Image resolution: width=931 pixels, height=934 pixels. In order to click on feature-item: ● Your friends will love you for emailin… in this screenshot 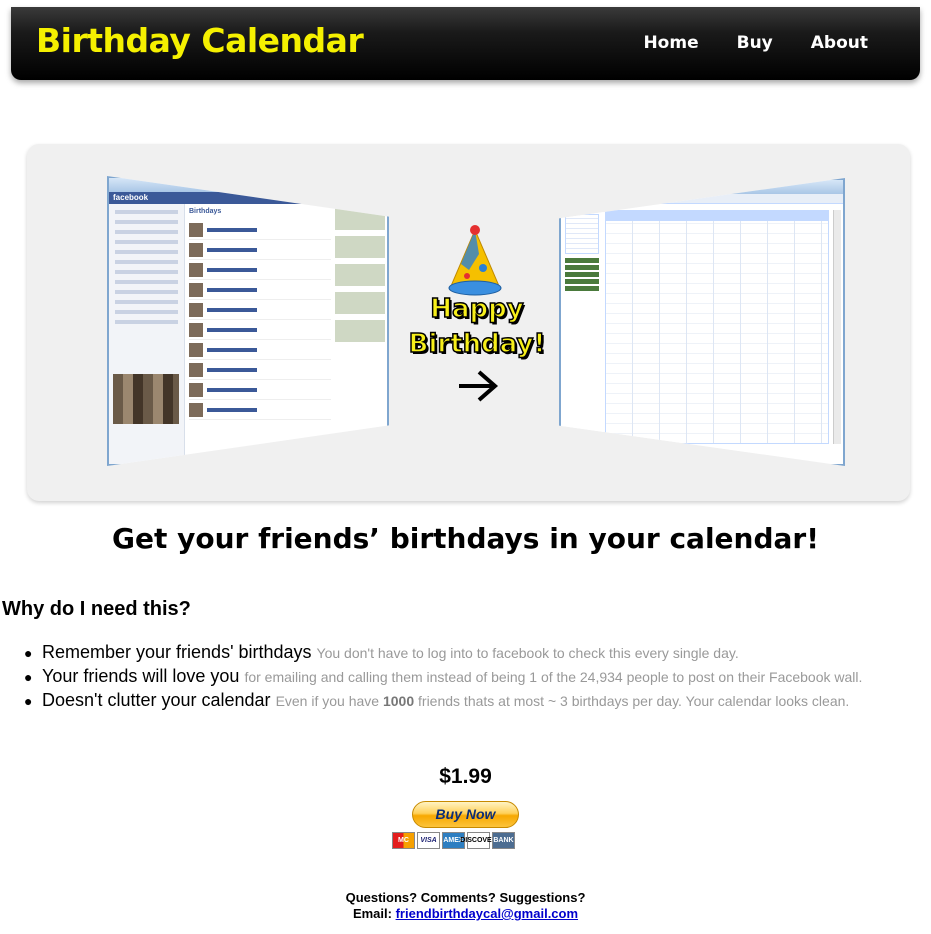, I will do `click(443, 677)`.